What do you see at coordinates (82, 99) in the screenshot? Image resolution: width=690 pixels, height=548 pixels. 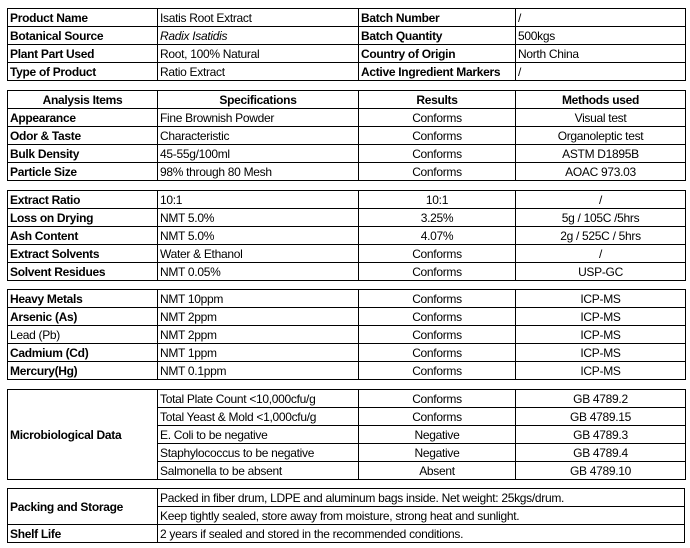 I see `column-header: Analysis Items` at bounding box center [82, 99].